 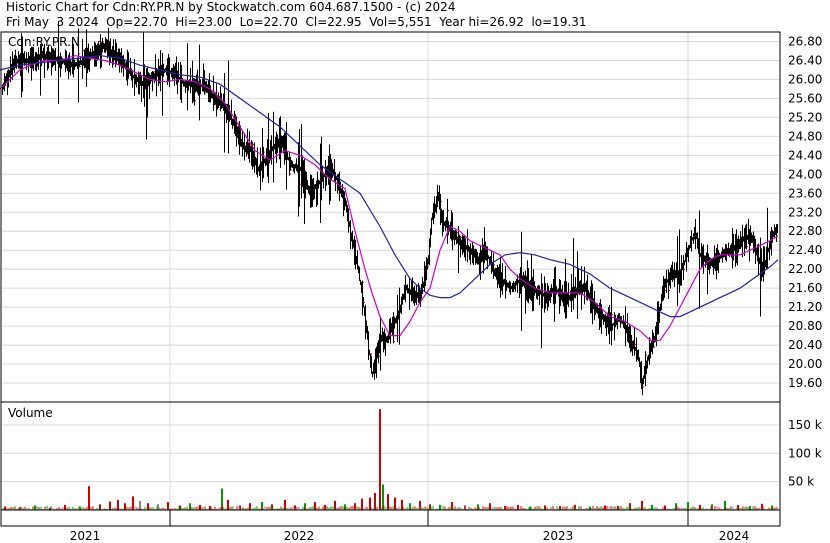 What do you see at coordinates (805, 269) in the screenshot?
I see `price-tick-label: 22.00` at bounding box center [805, 269].